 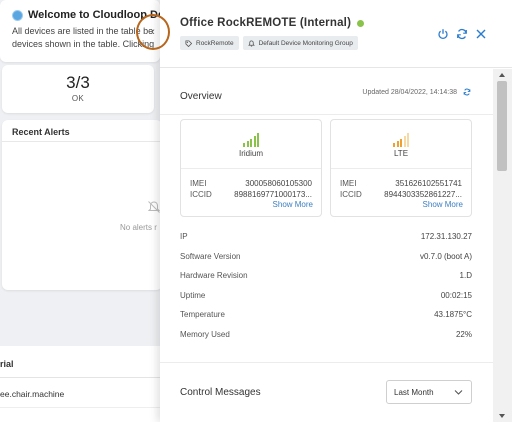 I want to click on property-row: Hardware Revision 1.D, so click(x=326, y=276).